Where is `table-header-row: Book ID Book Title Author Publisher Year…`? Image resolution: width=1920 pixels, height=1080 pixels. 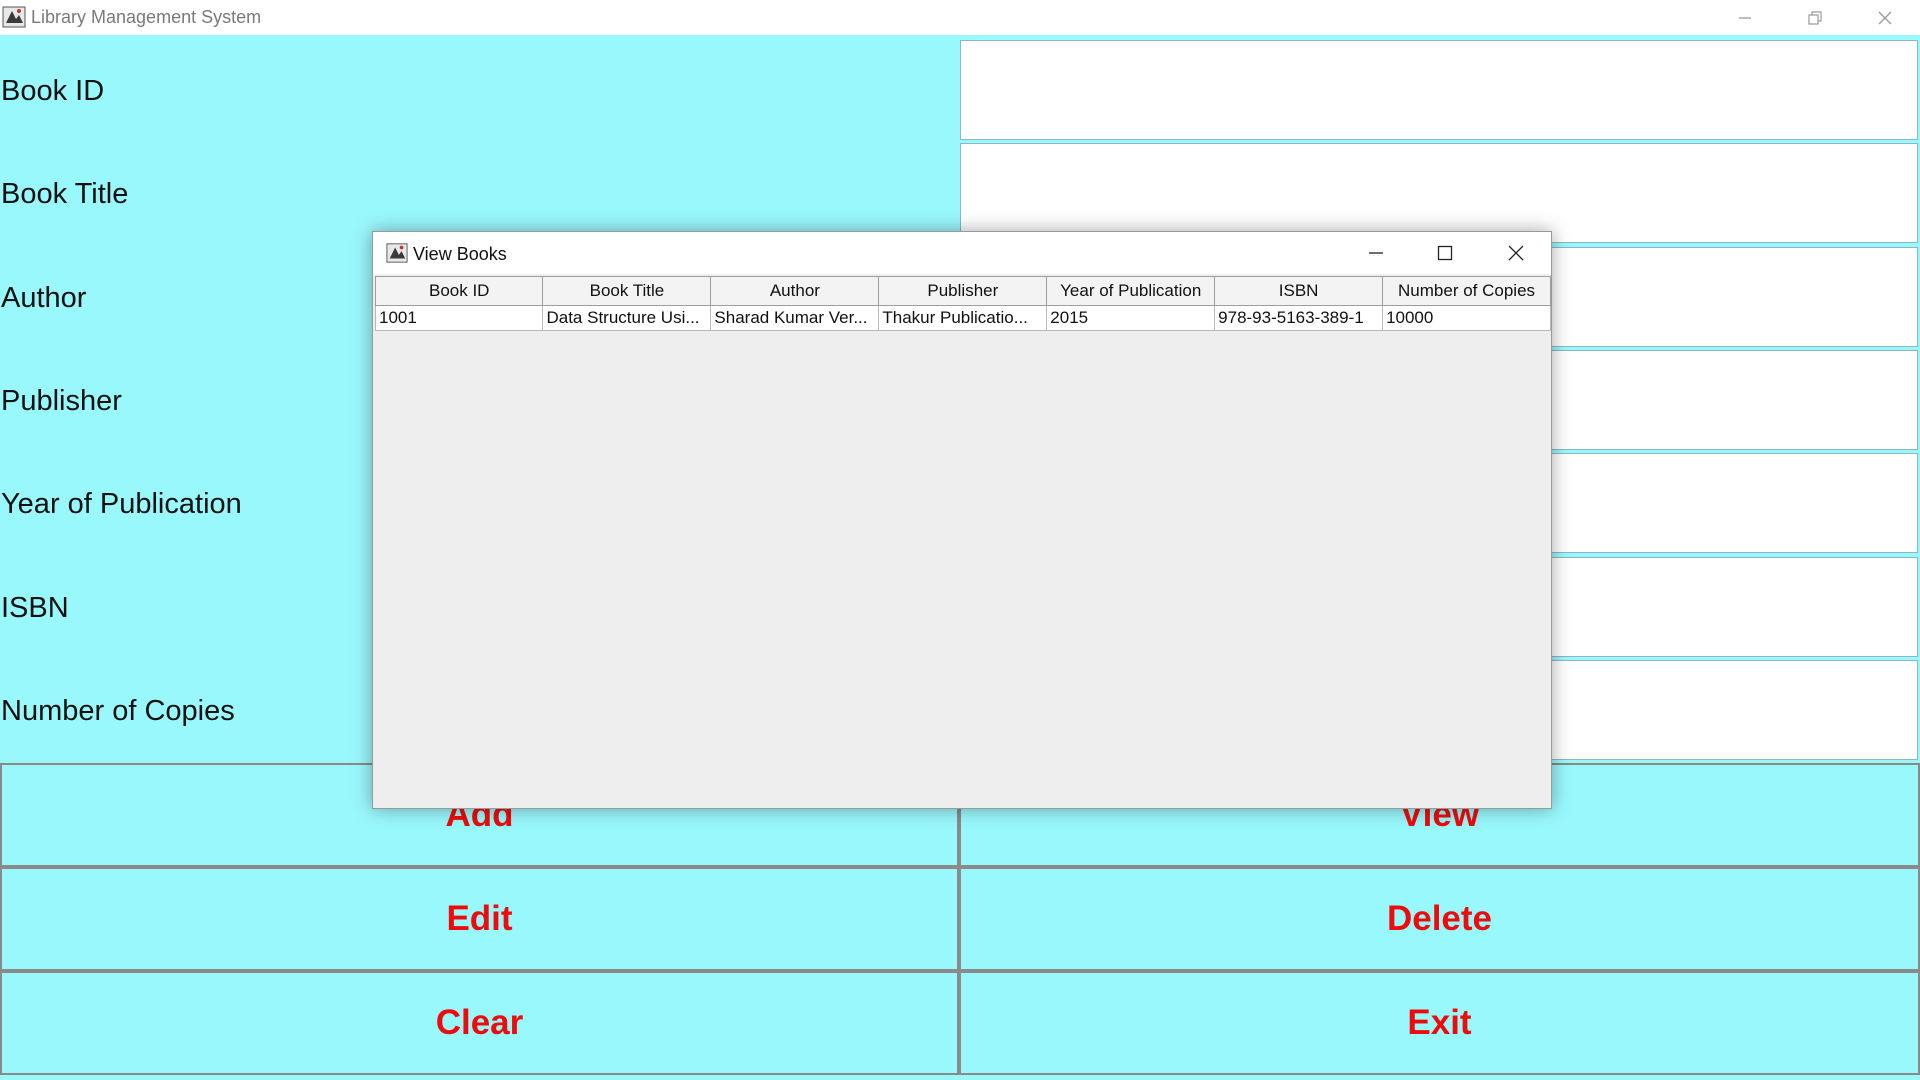 table-header-row: Book ID Book Title Author Publisher Year… is located at coordinates (962, 291).